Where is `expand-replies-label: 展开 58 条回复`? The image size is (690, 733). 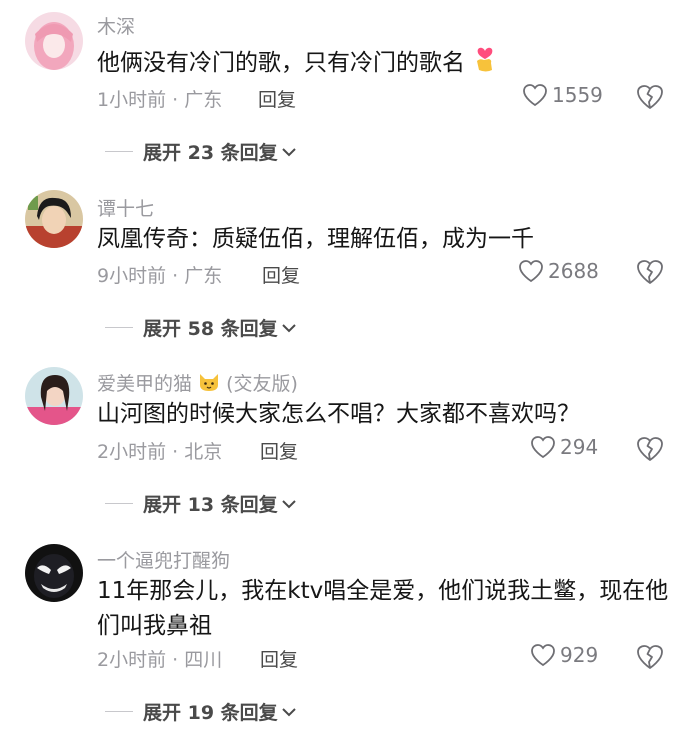 expand-replies-label: 展开 58 条回复 is located at coordinates (210, 329).